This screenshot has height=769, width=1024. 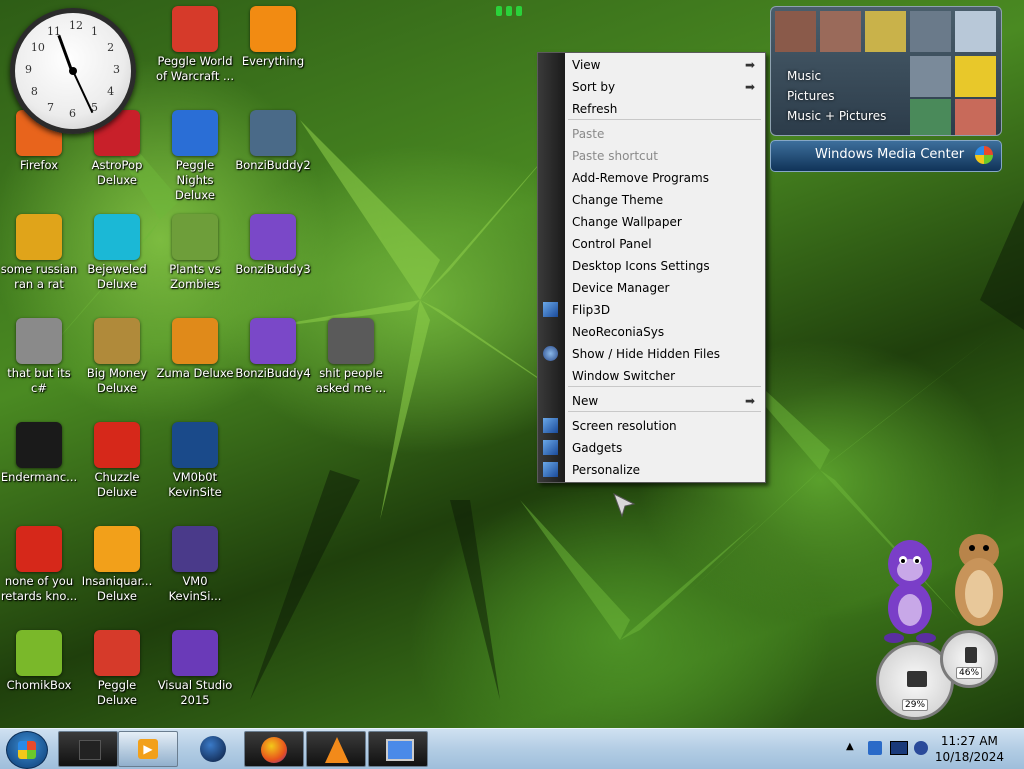 What do you see at coordinates (665, 134) in the screenshot?
I see `context-menu-item: Paste` at bounding box center [665, 134].